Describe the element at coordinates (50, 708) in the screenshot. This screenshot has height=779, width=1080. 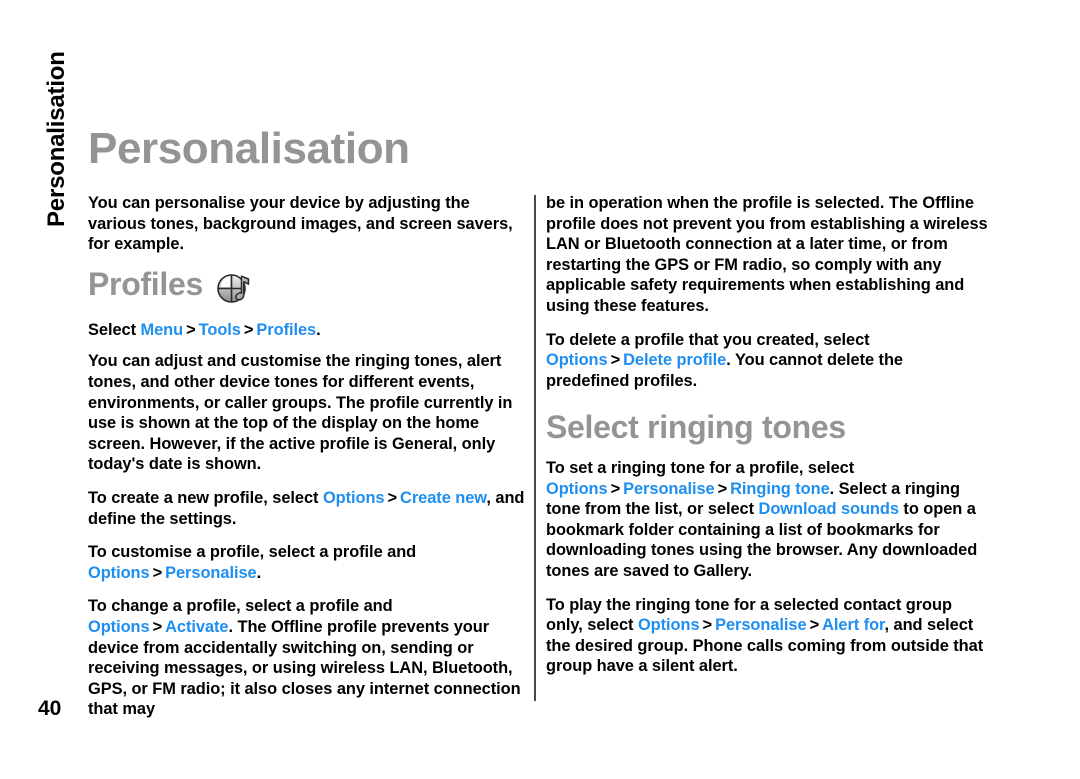
I see `page-number: 40` at that location.